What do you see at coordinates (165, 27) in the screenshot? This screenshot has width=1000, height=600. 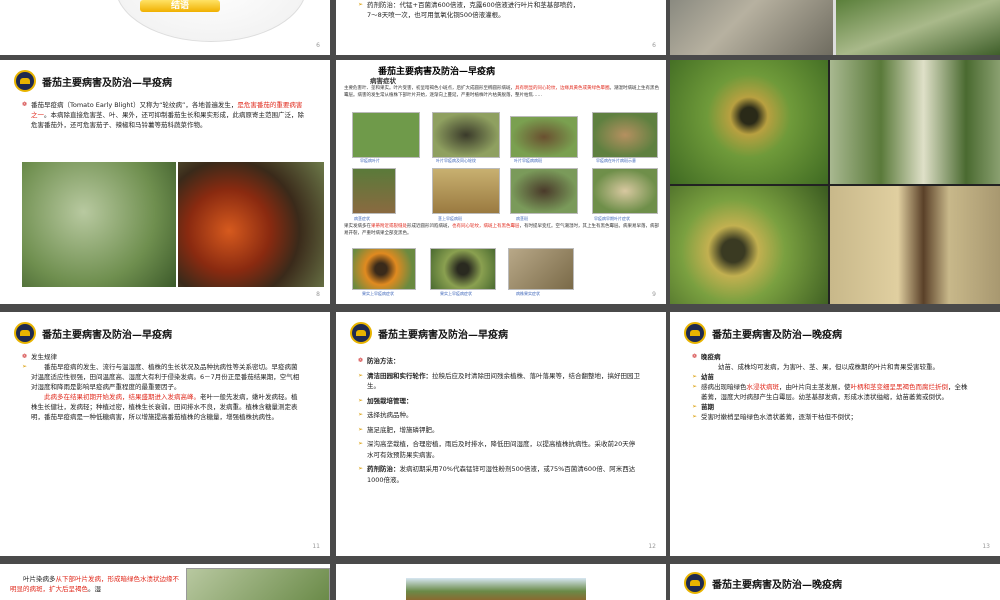 I see `slide-thumb-6a: 结语 6` at bounding box center [165, 27].